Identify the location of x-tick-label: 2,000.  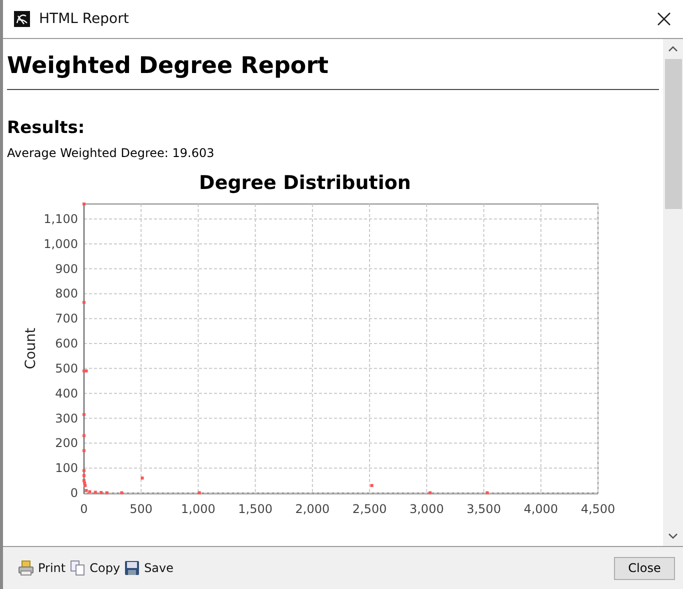
(312, 509).